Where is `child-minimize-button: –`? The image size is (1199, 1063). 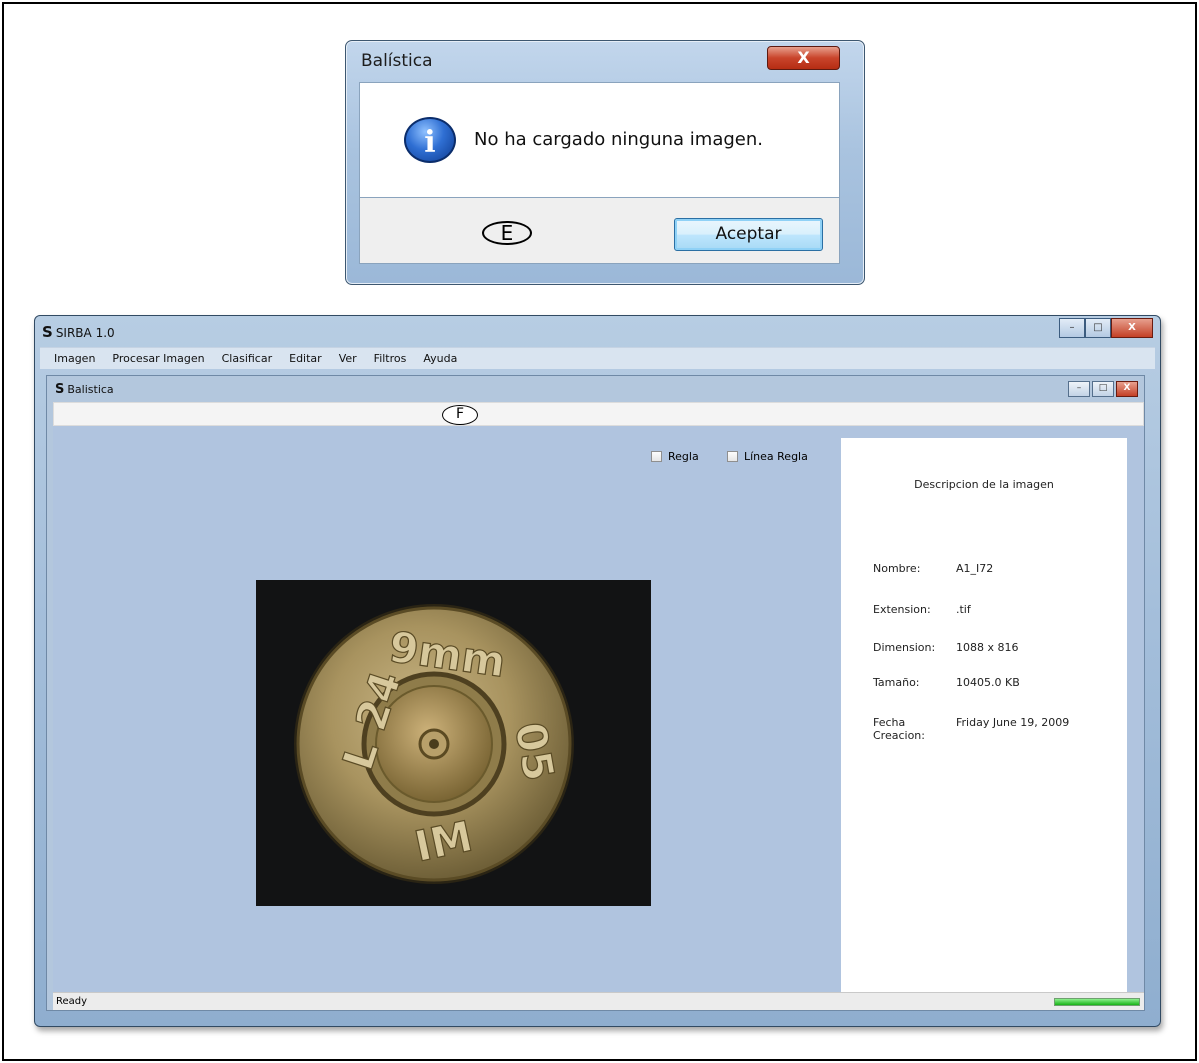
child-minimize-button: – is located at coordinates (1079, 389).